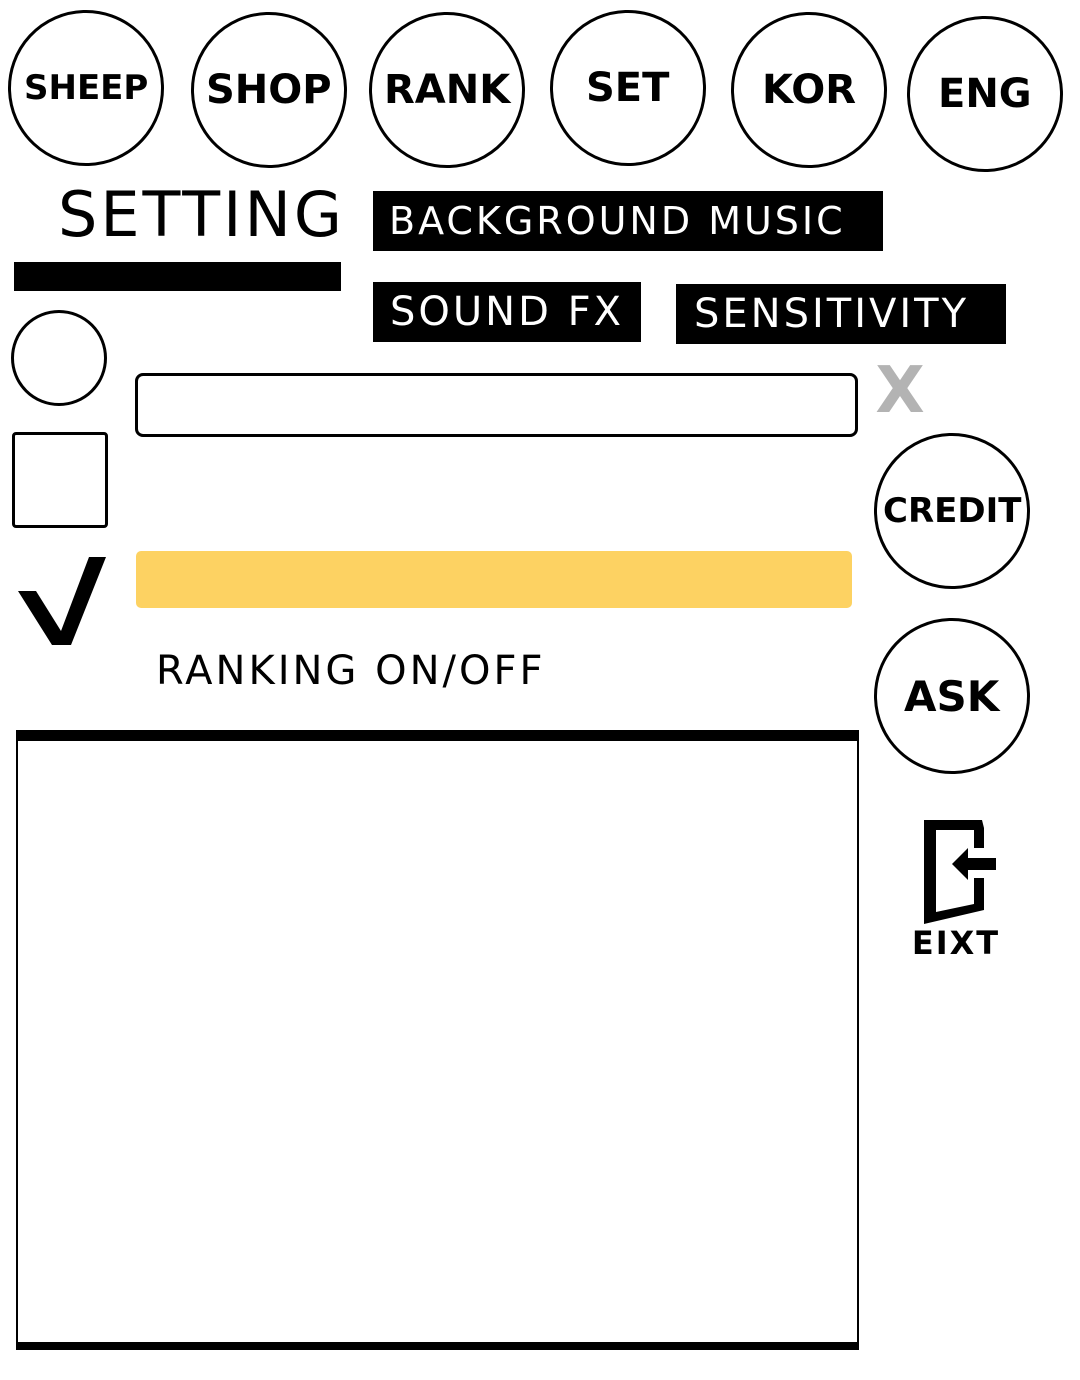 This screenshot has width=1080, height=1380. I want to click on text-input, so click(496, 405).